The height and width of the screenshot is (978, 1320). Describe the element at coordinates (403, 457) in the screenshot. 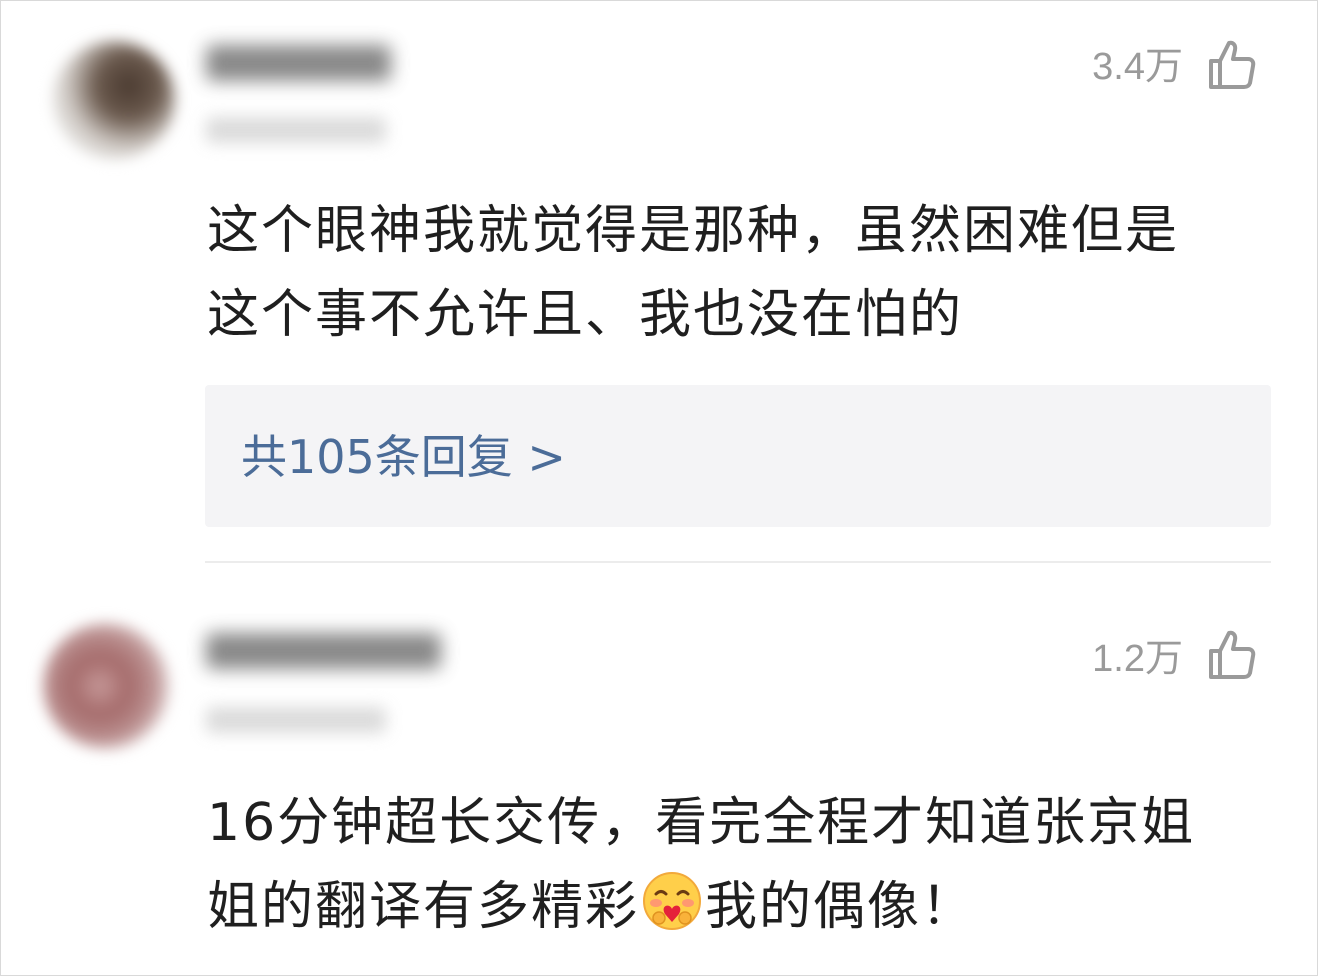

I see `view-replies-link: 共105条回复 >` at that location.